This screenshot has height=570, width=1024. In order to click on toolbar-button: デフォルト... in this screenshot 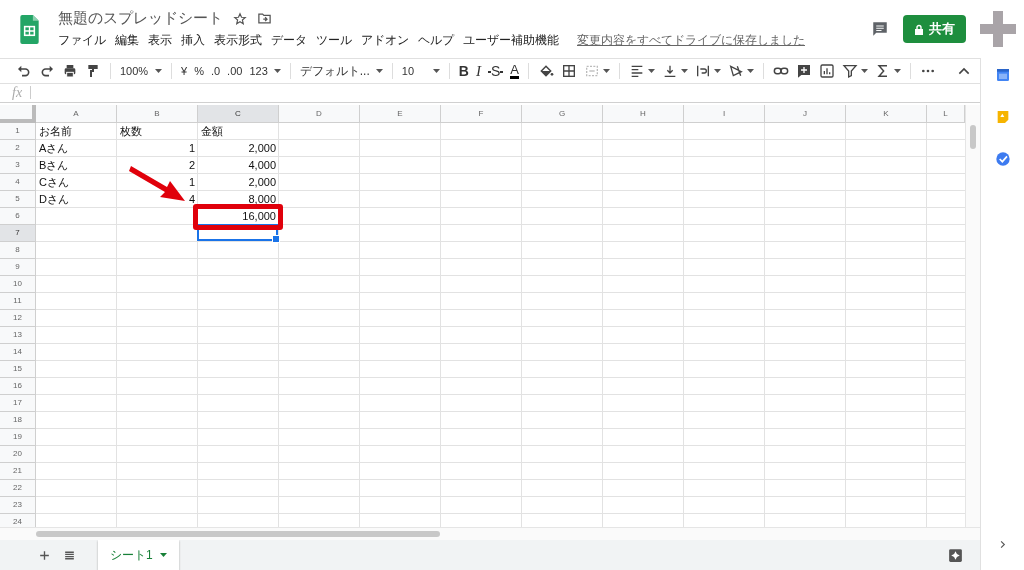, I will do `click(341, 71)`.